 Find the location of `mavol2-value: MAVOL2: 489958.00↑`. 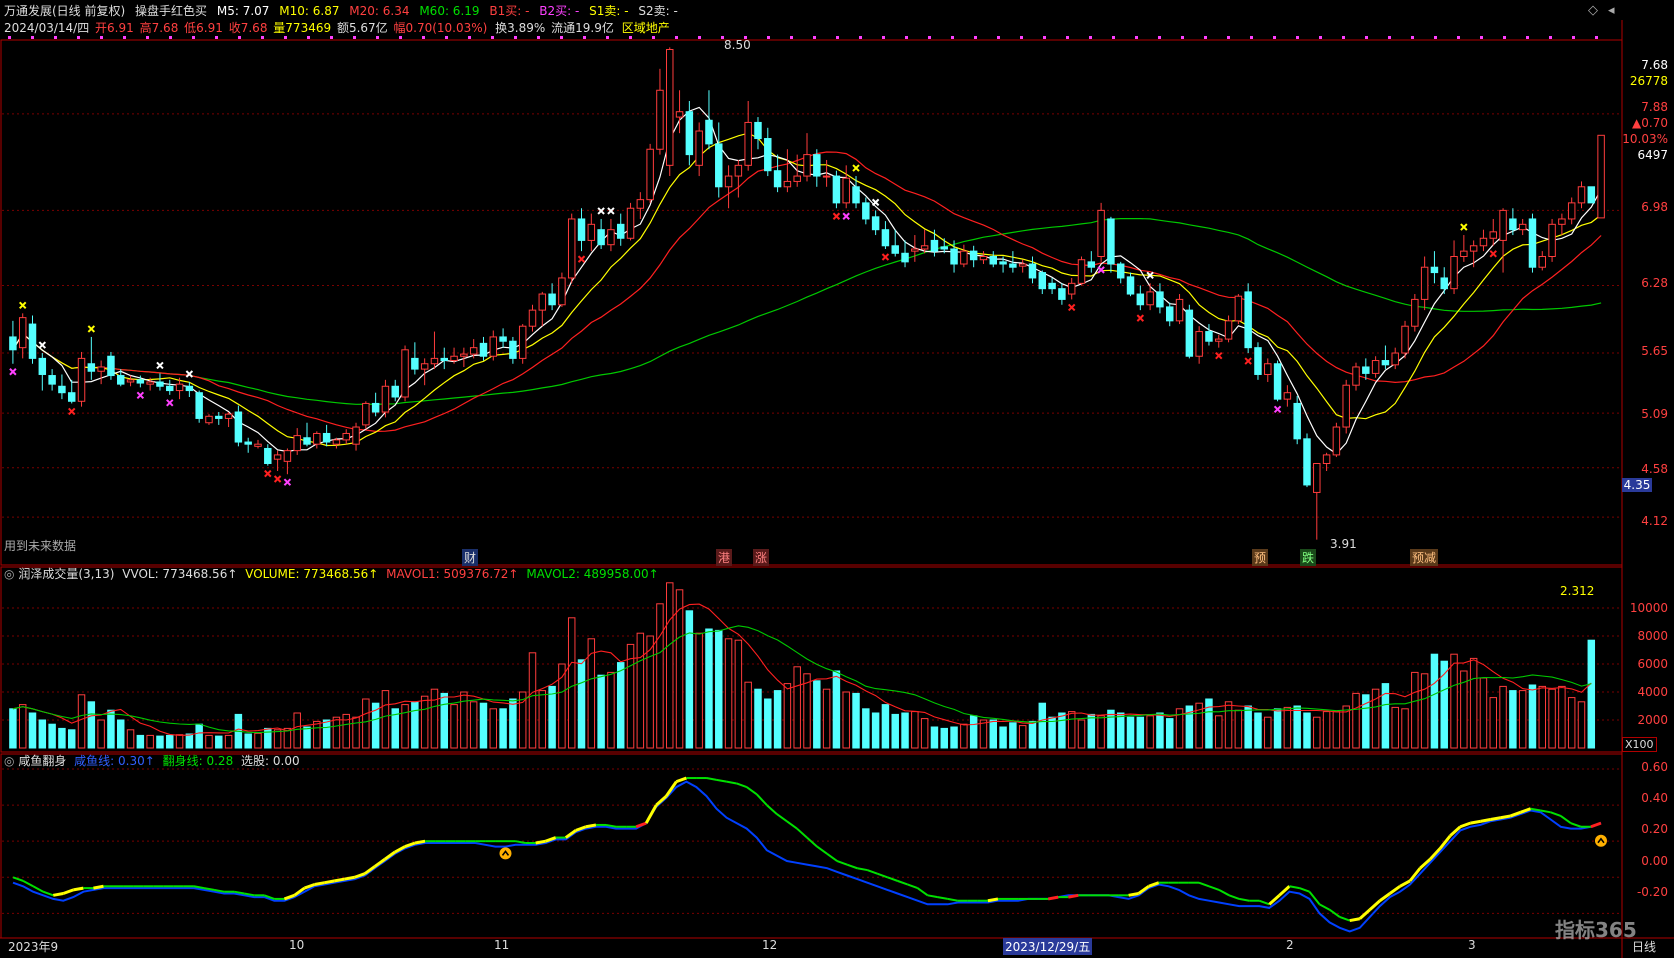

mavol2-value: MAVOL2: 489958.00↑ is located at coordinates (592, 574).